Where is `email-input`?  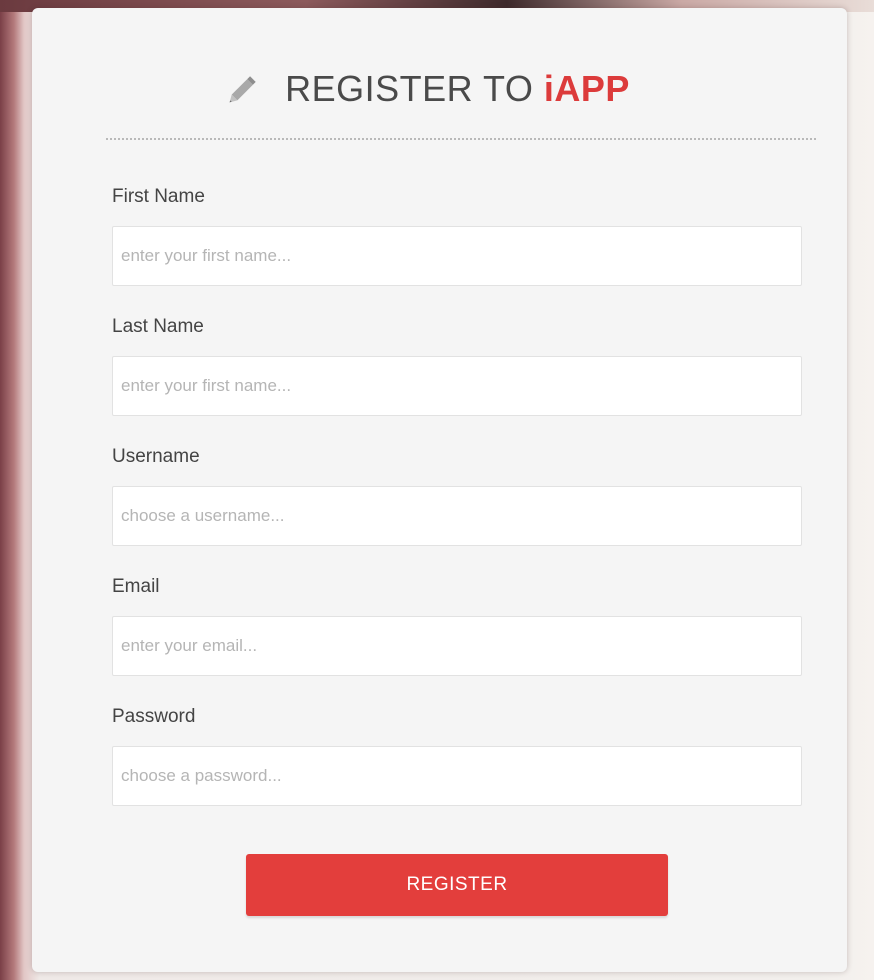 email-input is located at coordinates (457, 646).